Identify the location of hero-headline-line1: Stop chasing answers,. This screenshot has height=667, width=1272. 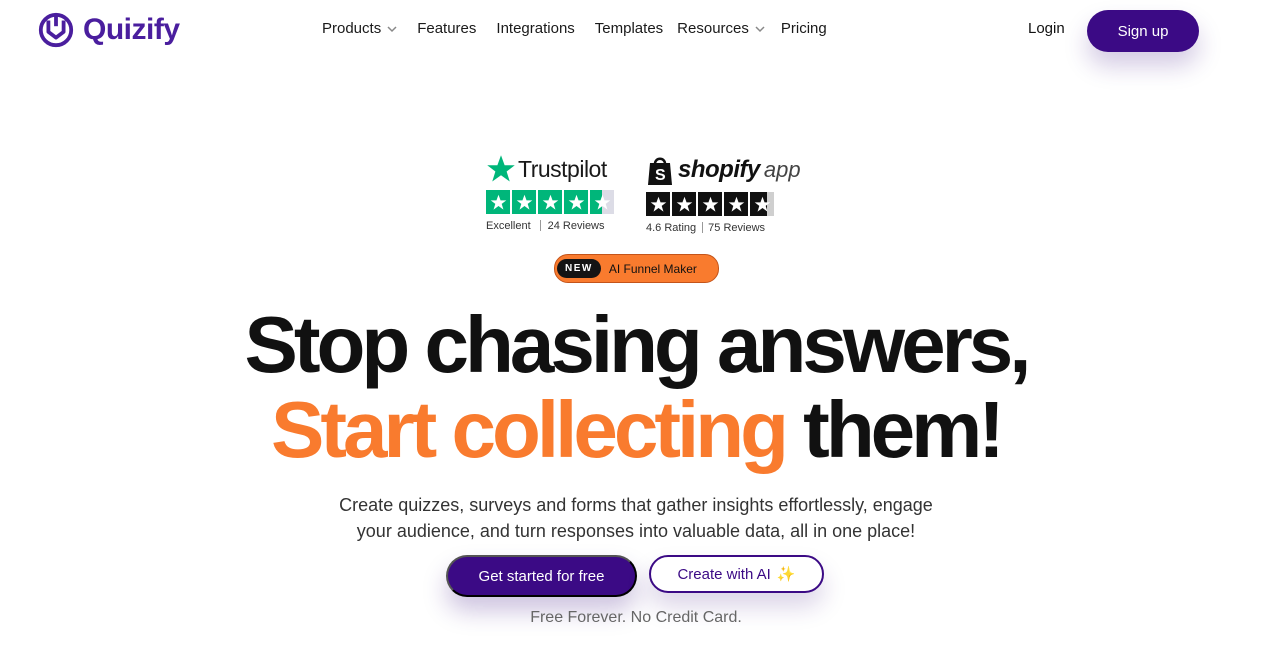
(638, 344).